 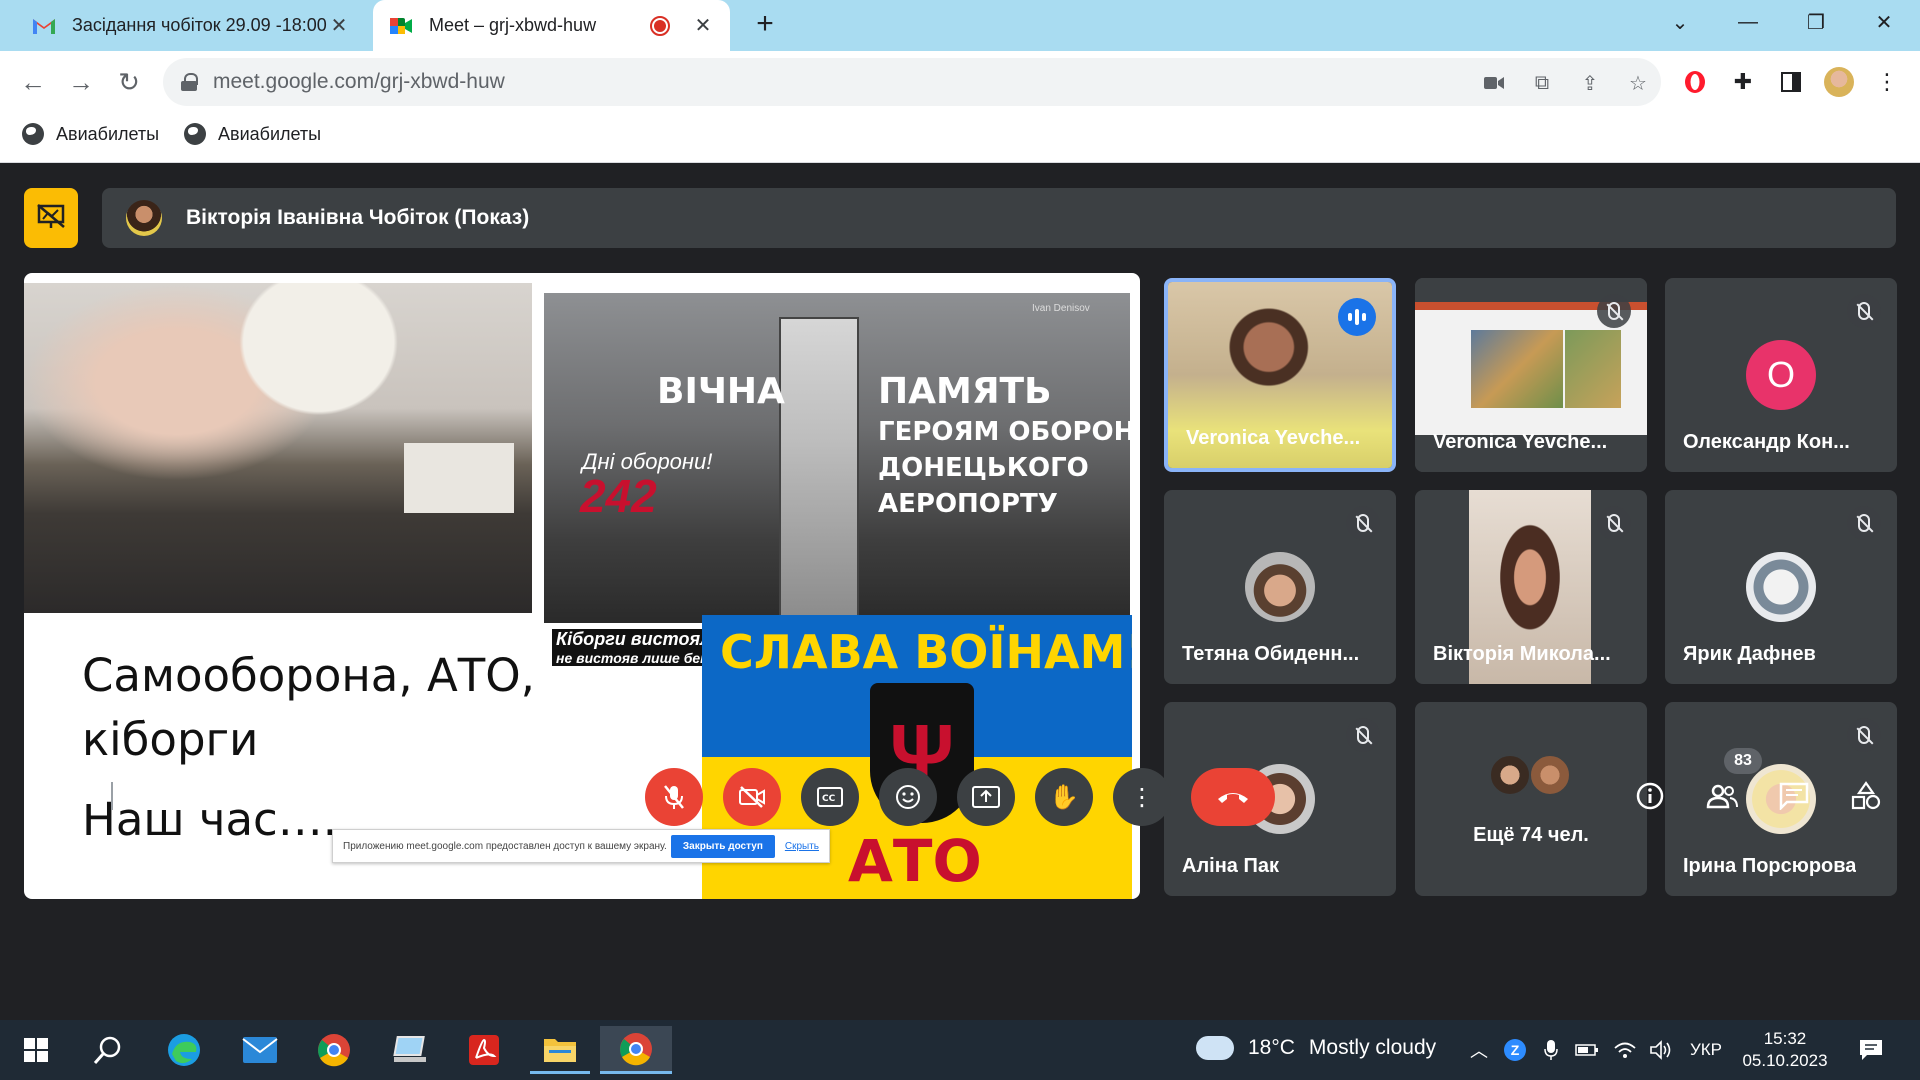 What do you see at coordinates (1794, 796) in the screenshot?
I see `chat-button` at bounding box center [1794, 796].